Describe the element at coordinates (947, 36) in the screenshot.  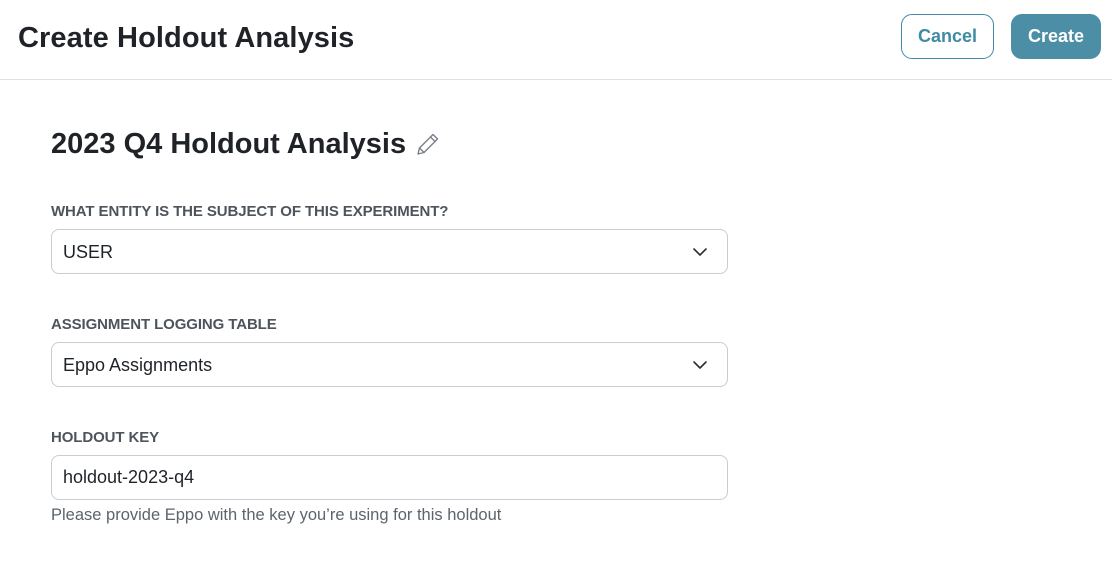
I see `cancel-button: Cancel` at that location.